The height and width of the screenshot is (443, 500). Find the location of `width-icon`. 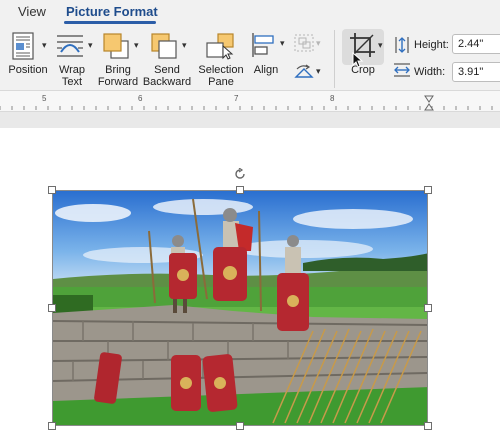

width-icon is located at coordinates (402, 70).